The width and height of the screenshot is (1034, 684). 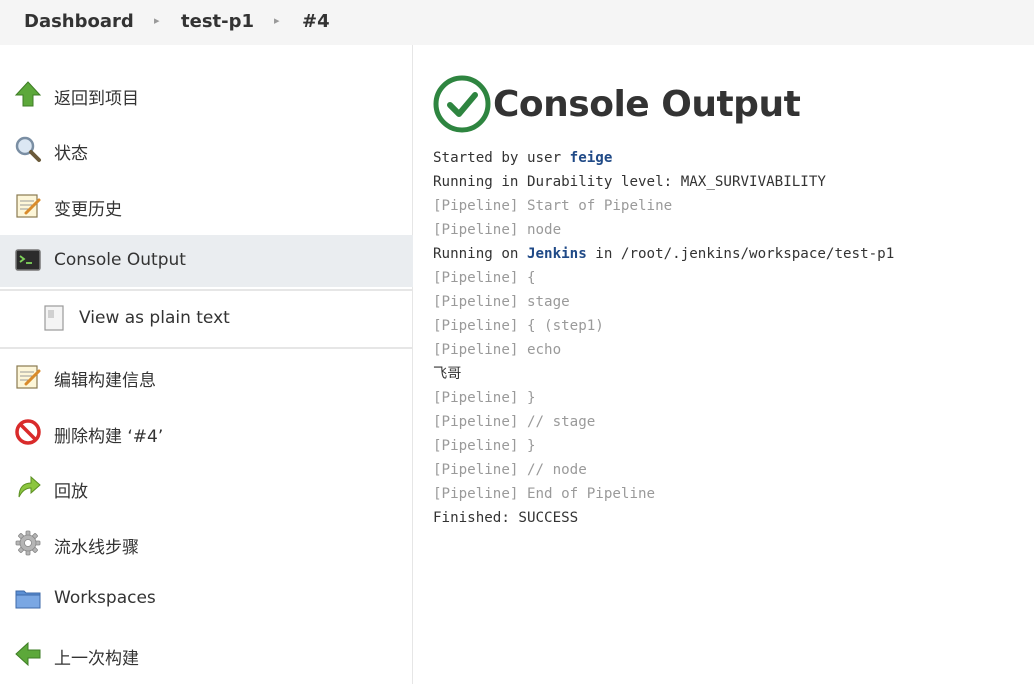 I want to click on console-text: Started by user, so click(x=501, y=158).